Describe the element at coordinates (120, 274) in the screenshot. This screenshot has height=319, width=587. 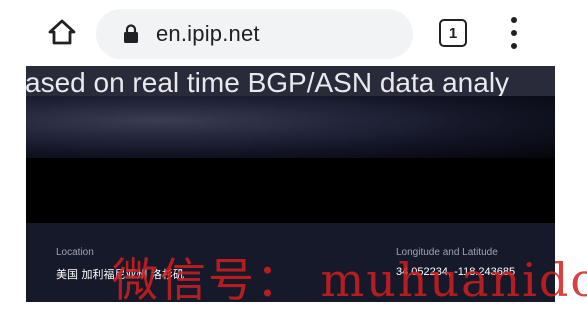
I see `location-value: 美国 加利福尼亚州 洛杉矶` at that location.